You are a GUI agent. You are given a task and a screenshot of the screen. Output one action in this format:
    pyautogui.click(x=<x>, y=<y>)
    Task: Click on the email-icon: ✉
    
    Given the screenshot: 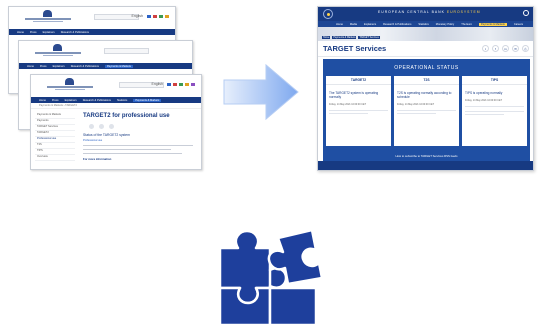 What is the action you would take?
    pyautogui.click(x=515, y=48)
    